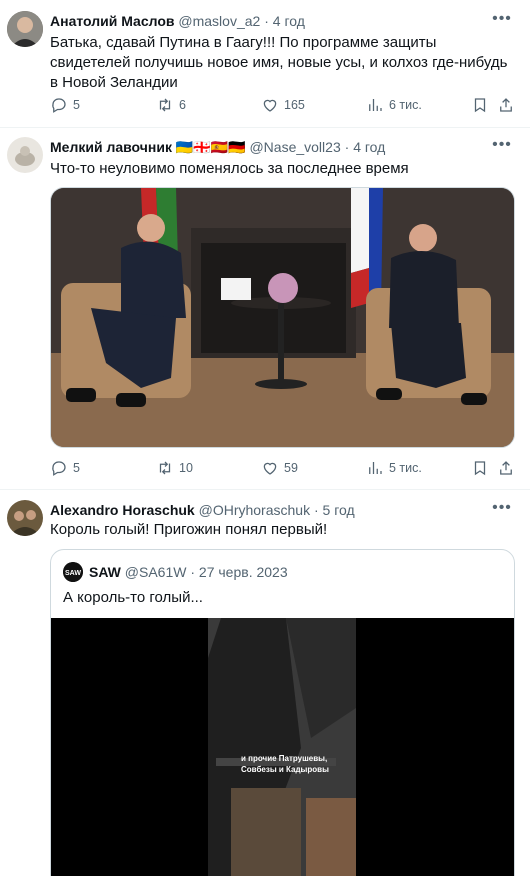 The image size is (530, 876). I want to click on quote-avatar: SAW, so click(73, 572).